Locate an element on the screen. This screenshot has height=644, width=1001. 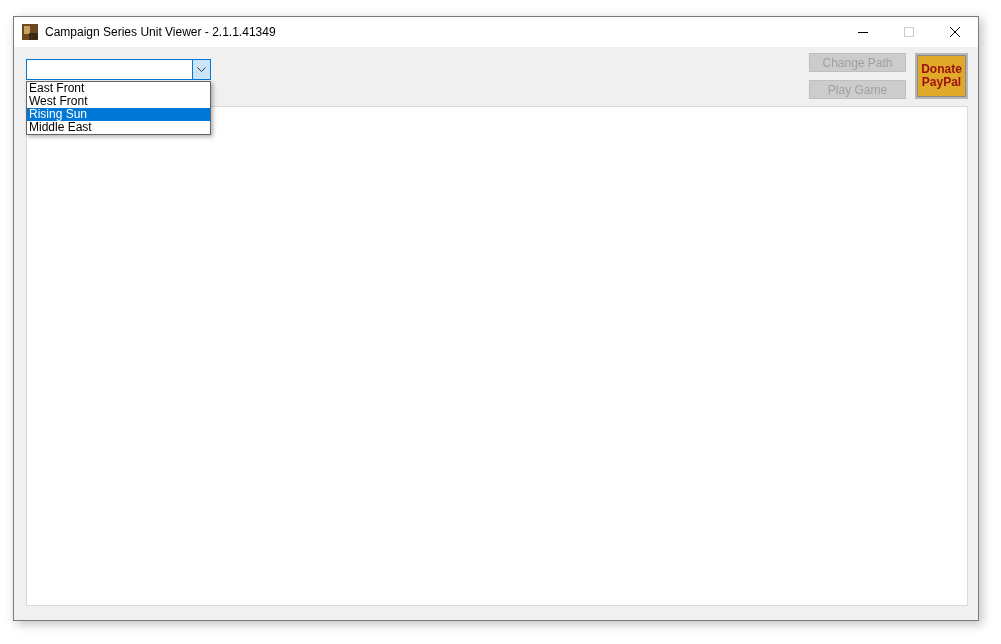
dropdown-option: West Front is located at coordinates (118, 101).